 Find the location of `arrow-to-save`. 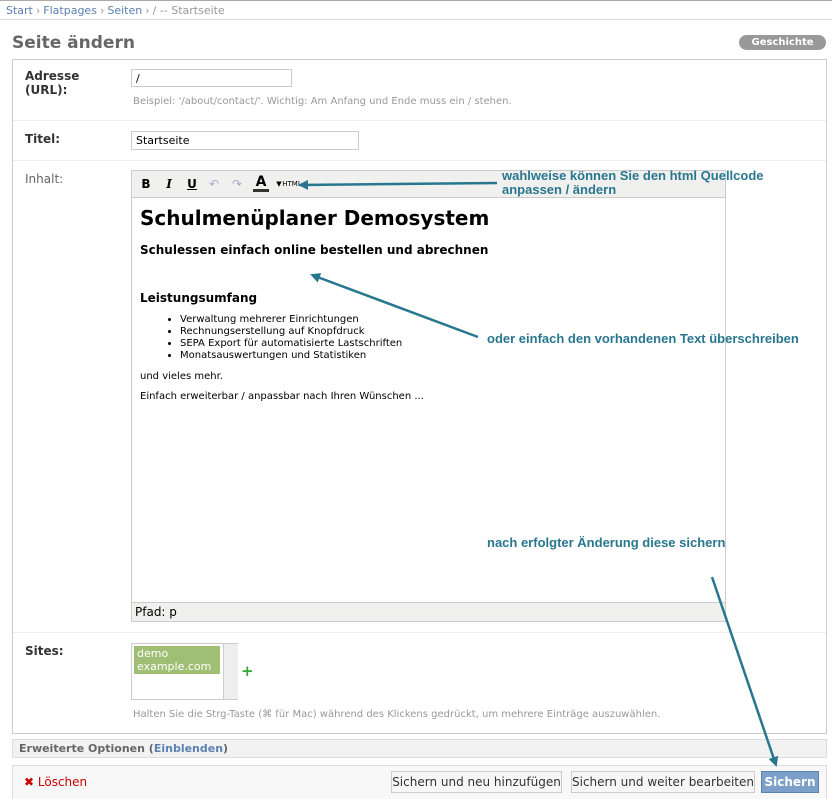

arrow-to-save is located at coordinates (744, 671).